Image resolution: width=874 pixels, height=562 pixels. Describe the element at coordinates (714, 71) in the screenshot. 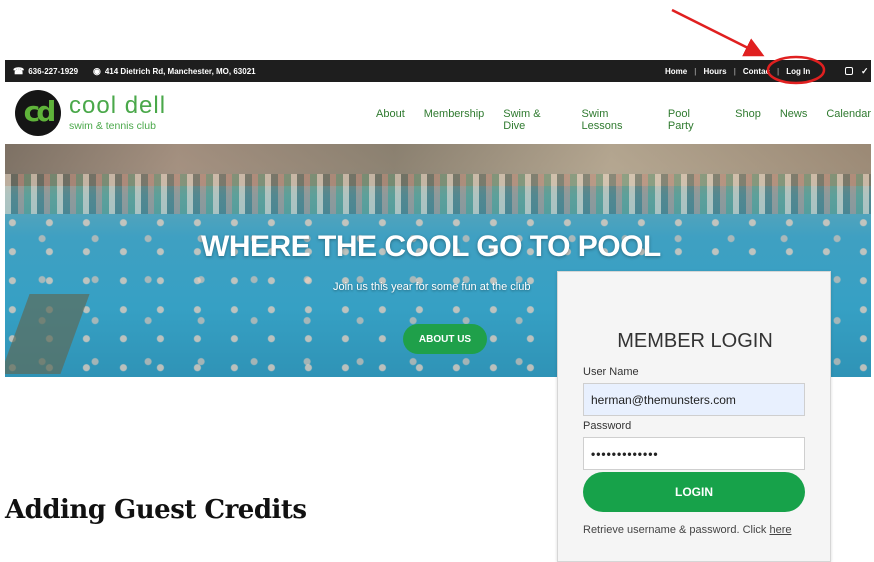

I see `top-nav-hours: Hours` at that location.